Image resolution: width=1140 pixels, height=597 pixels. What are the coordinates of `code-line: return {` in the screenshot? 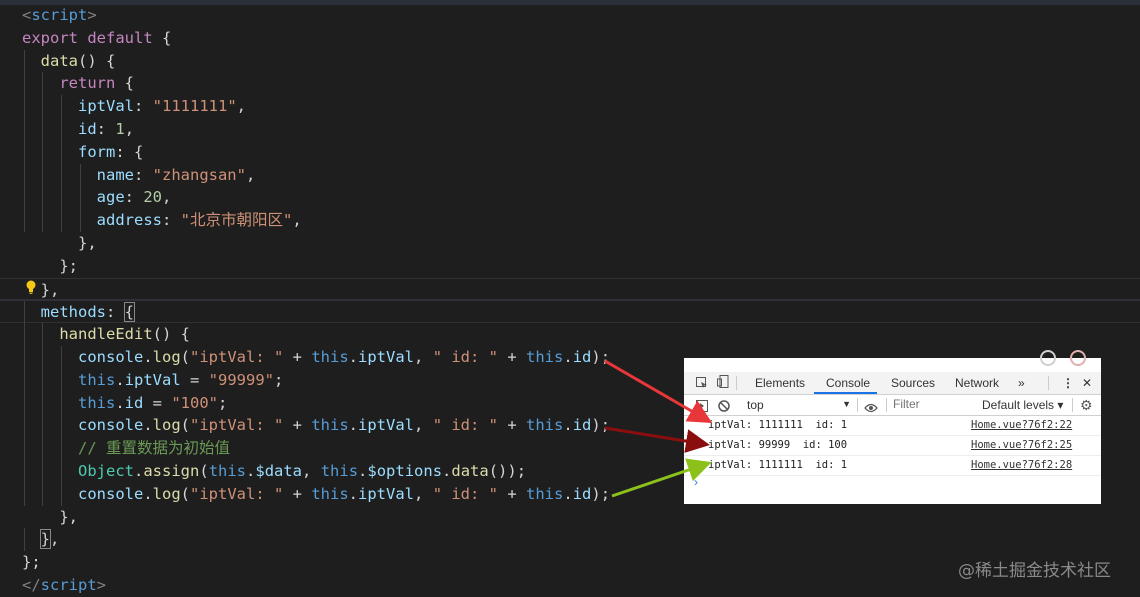 It's located at (570, 84).